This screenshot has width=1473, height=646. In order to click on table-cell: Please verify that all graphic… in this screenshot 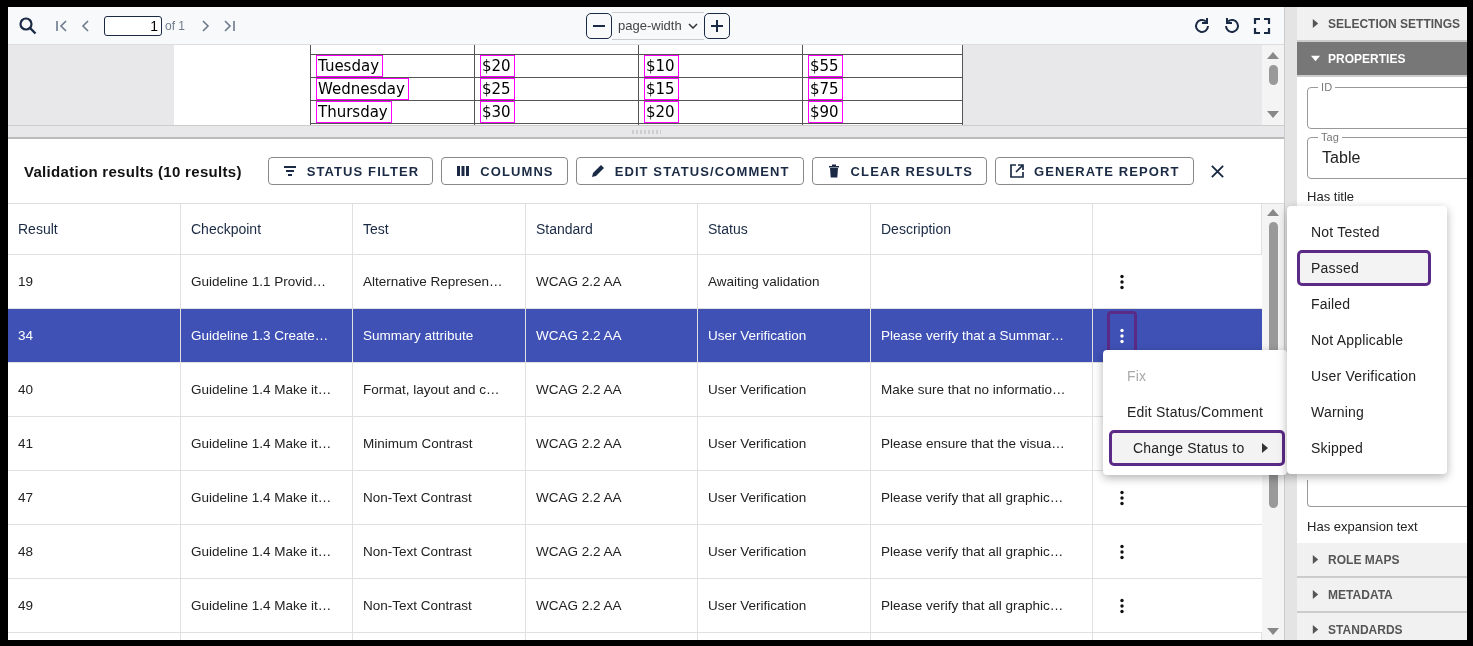, I will do `click(972, 605)`.